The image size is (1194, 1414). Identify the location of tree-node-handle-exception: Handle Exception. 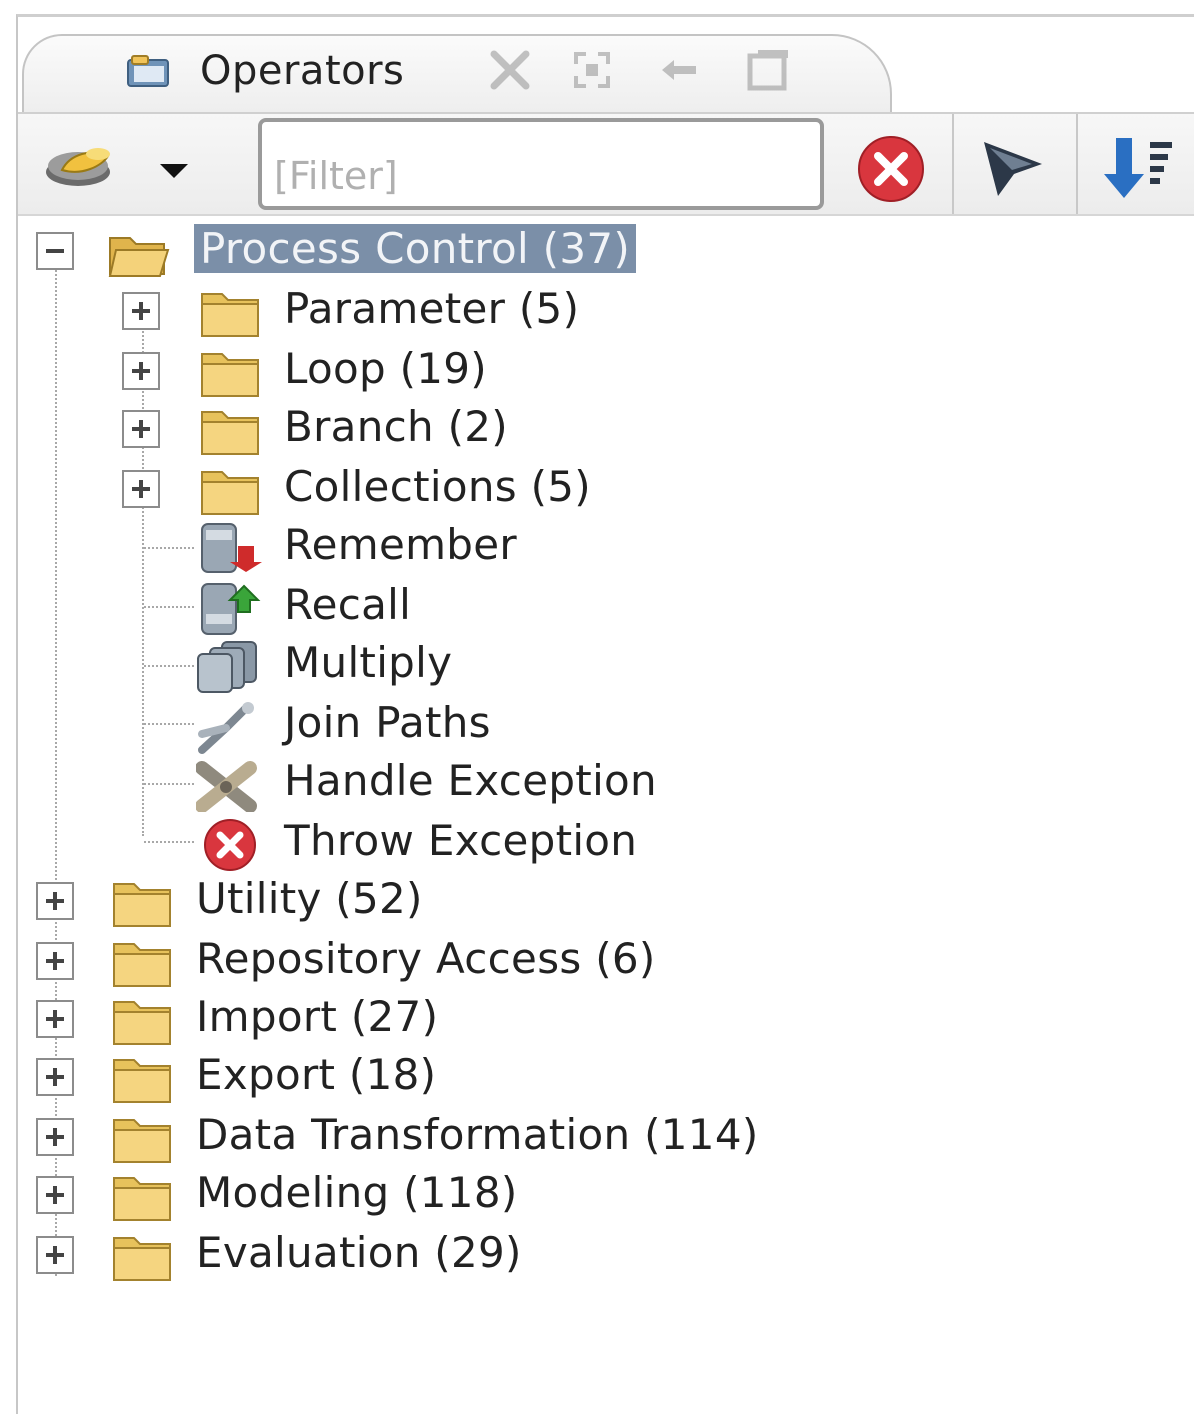
(428, 783).